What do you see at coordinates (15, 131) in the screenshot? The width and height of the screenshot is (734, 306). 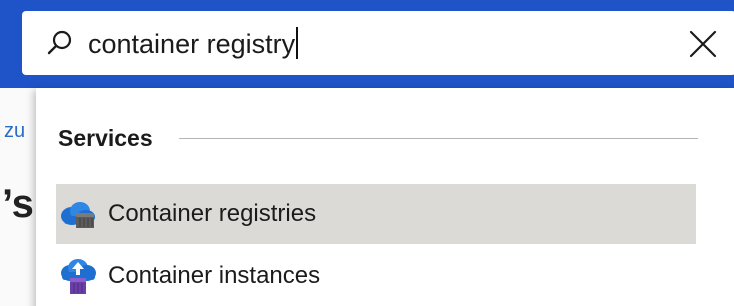 I see `breadcrumb-fragment: zu` at bounding box center [15, 131].